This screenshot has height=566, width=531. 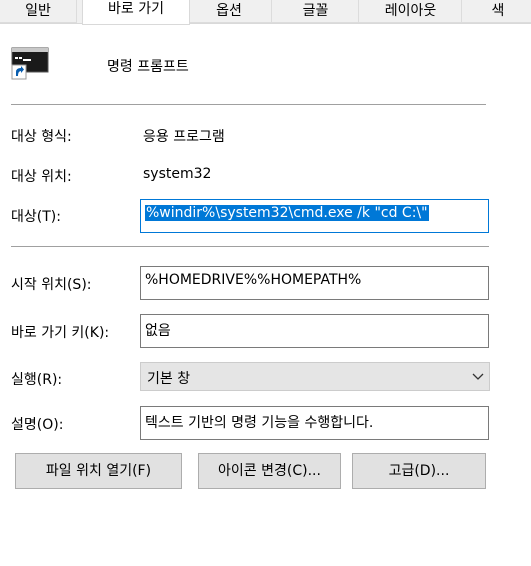 What do you see at coordinates (36, 217) in the screenshot?
I see `target-label: 대상(T):` at bounding box center [36, 217].